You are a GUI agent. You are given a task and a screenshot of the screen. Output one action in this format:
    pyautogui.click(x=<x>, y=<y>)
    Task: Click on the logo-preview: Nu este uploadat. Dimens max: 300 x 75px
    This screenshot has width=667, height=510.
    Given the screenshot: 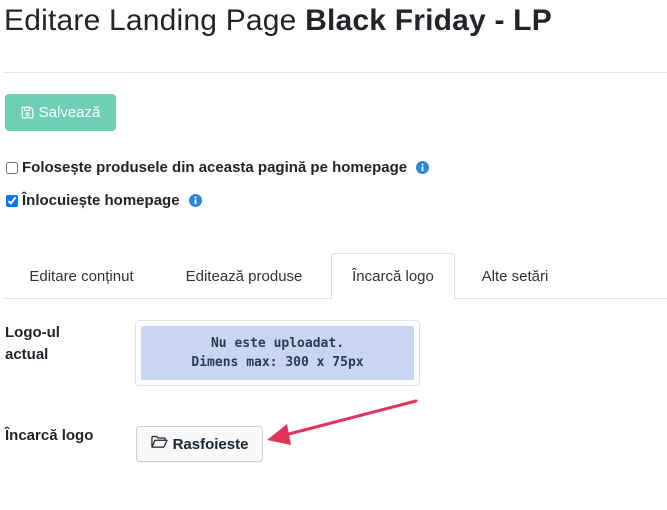 What is the action you would take?
    pyautogui.click(x=277, y=353)
    